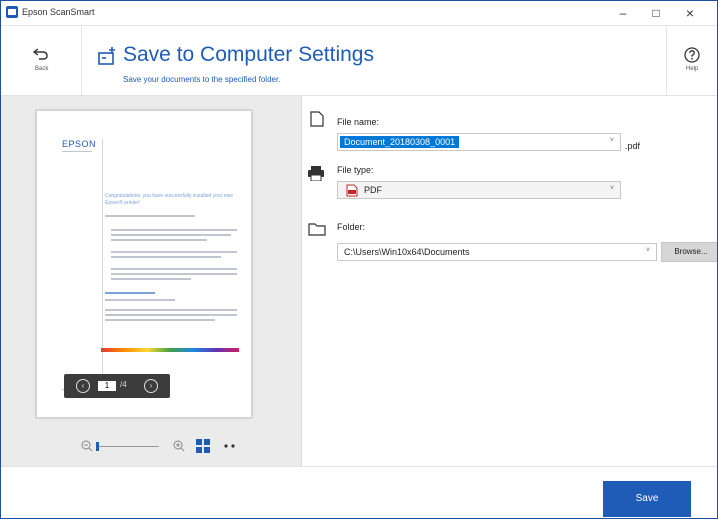  What do you see at coordinates (230, 446) in the screenshot?
I see `more-icon` at bounding box center [230, 446].